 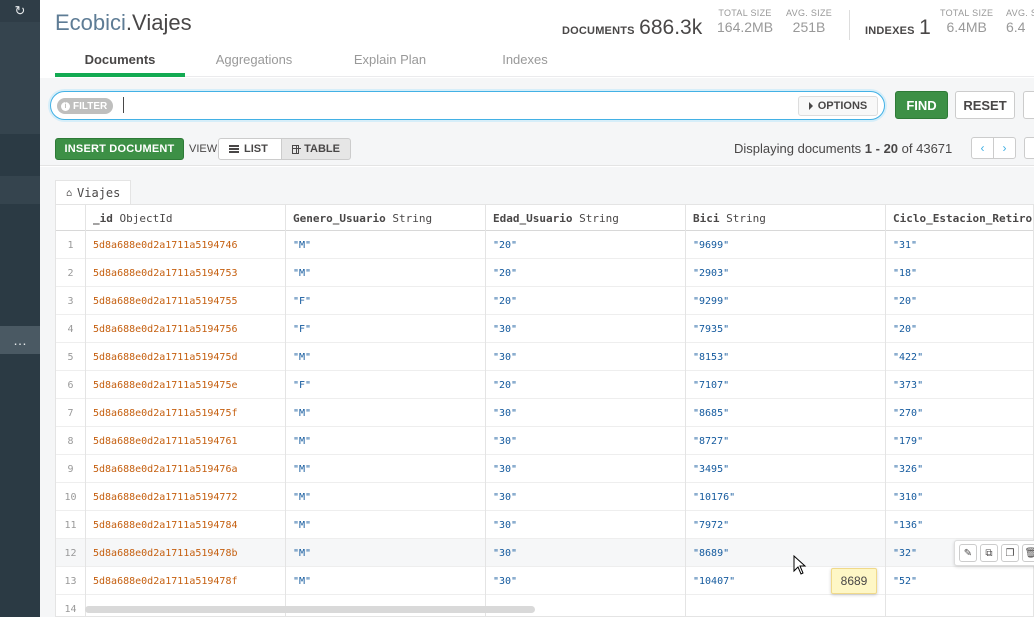 What do you see at coordinates (586, 218) in the screenshot?
I see `column-header: Edad_Usuario String` at bounding box center [586, 218].